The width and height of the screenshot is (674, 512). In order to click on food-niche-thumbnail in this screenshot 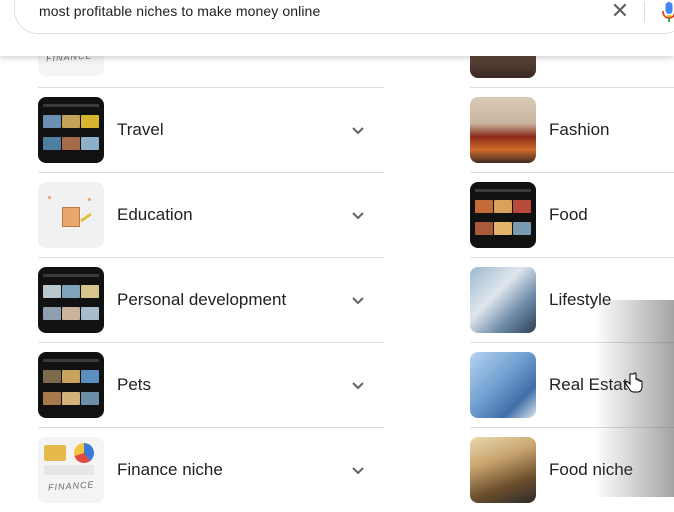, I will do `click(503, 470)`.